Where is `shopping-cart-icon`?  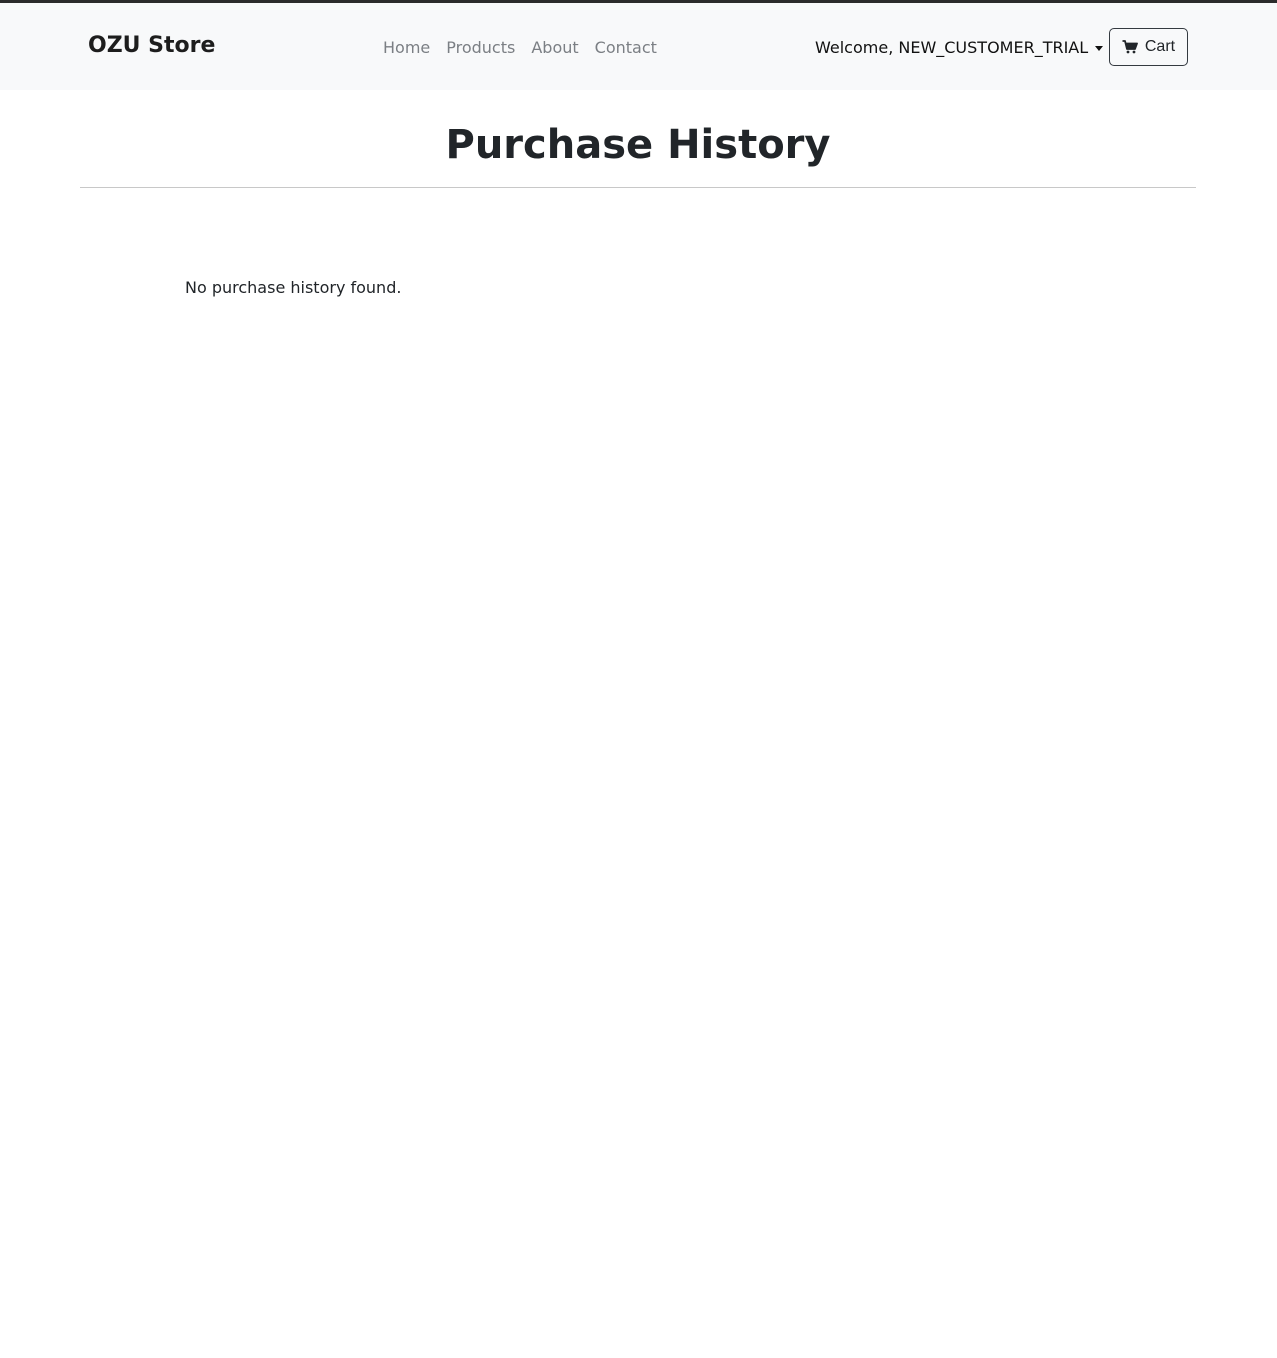 shopping-cart-icon is located at coordinates (1130, 47).